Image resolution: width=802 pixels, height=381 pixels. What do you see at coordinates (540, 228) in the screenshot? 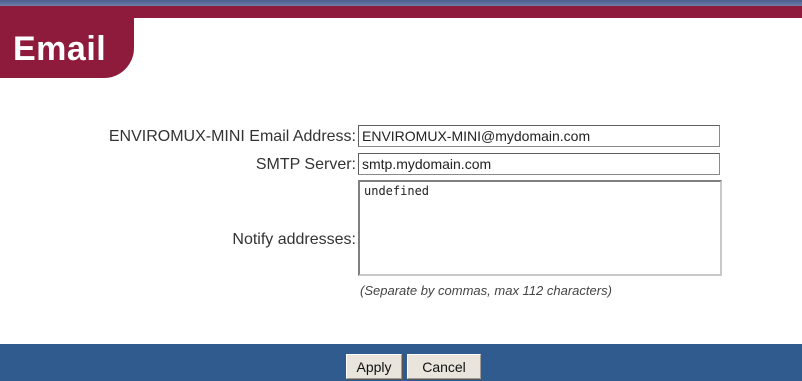
I see `notify-addresses-textarea: undefined` at bounding box center [540, 228].